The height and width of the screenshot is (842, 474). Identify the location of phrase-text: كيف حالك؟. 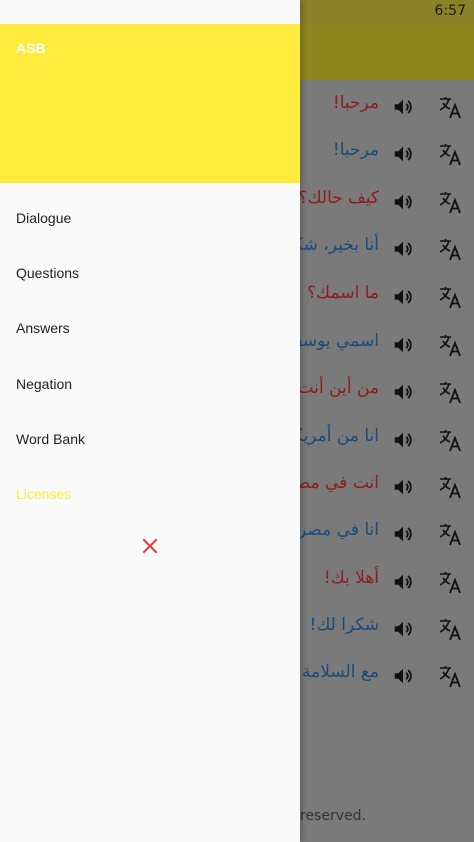
(338, 198).